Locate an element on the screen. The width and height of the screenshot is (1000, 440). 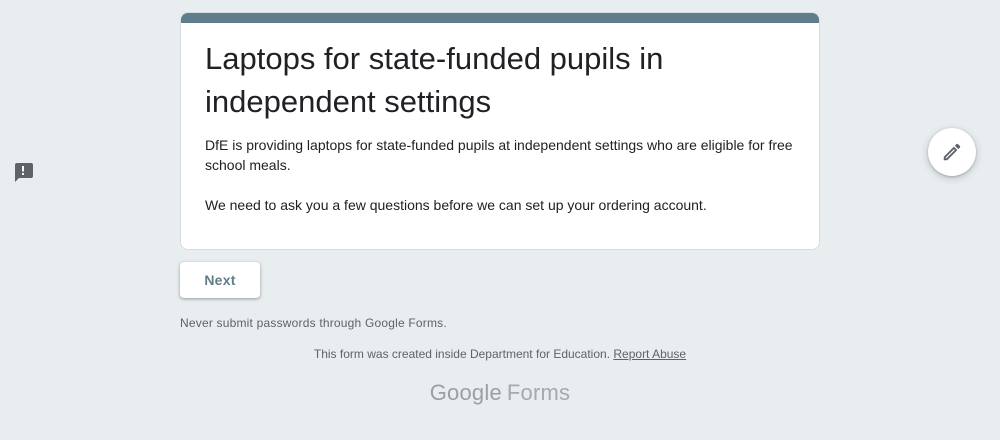
google-forms-logo: Google Forms is located at coordinates (500, 393).